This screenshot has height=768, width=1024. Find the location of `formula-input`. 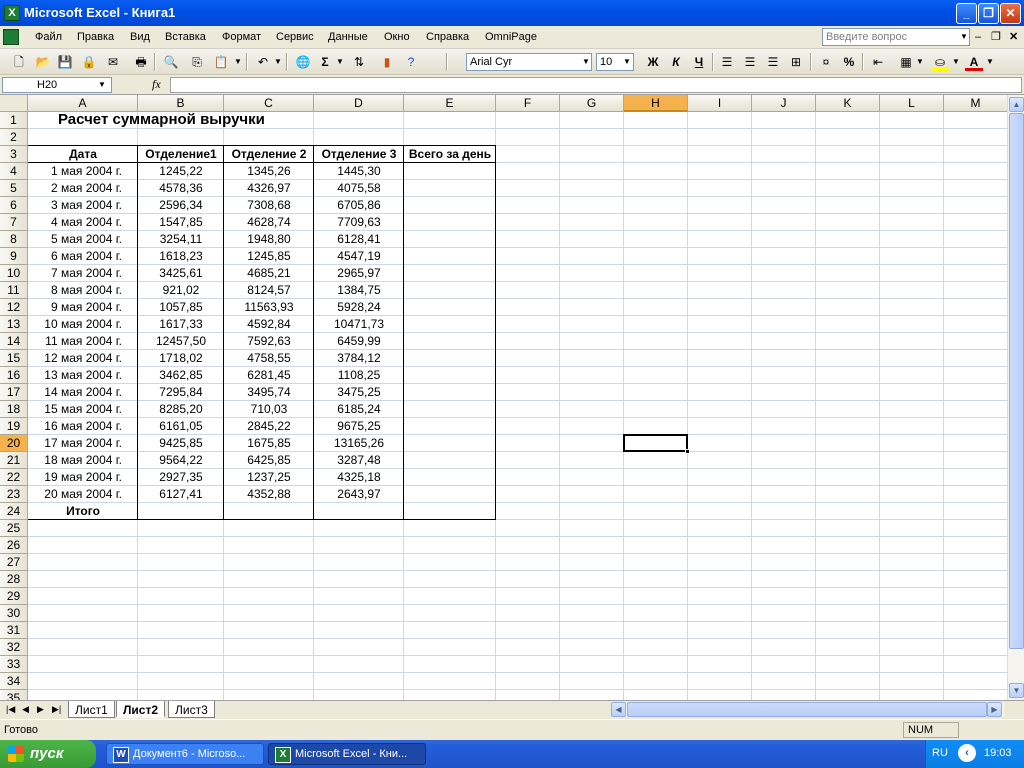

formula-input is located at coordinates (596, 85).